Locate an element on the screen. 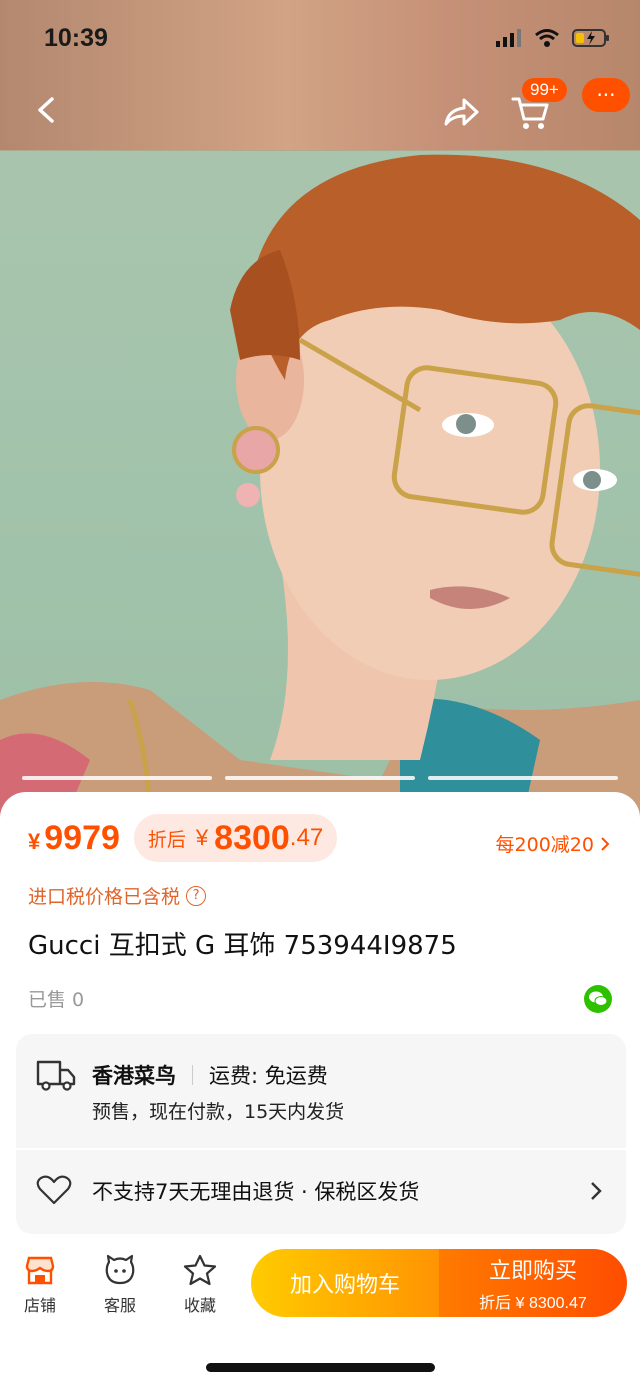 This screenshot has width=640, height=1387. more-button: ··· is located at coordinates (606, 95).